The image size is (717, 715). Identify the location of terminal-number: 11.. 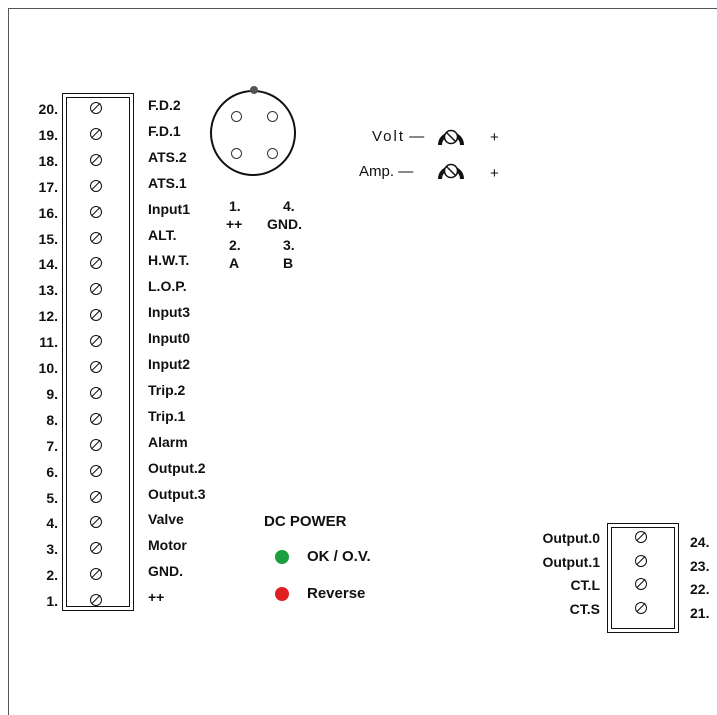
(48, 342).